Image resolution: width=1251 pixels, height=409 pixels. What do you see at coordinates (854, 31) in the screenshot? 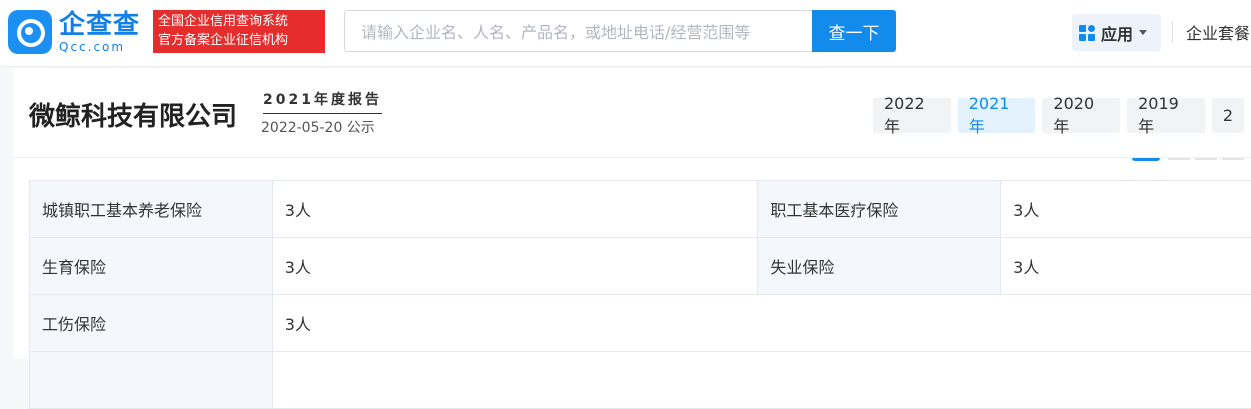
I see `search-button: 查一下` at bounding box center [854, 31].